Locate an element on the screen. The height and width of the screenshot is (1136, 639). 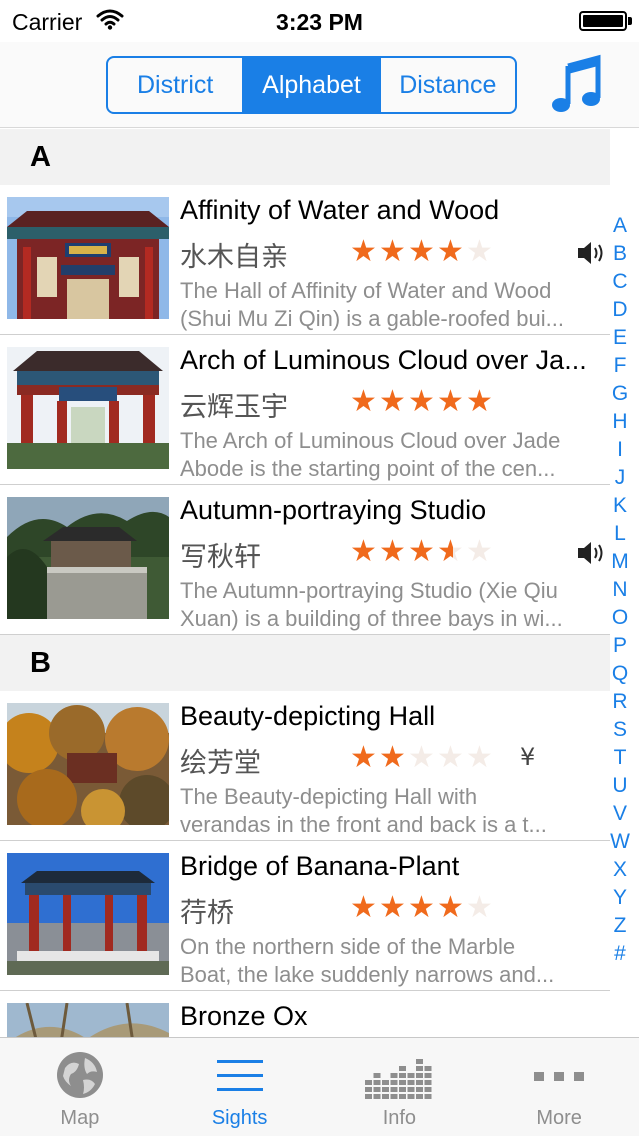
index-letter: L is located at coordinates (620, 534).